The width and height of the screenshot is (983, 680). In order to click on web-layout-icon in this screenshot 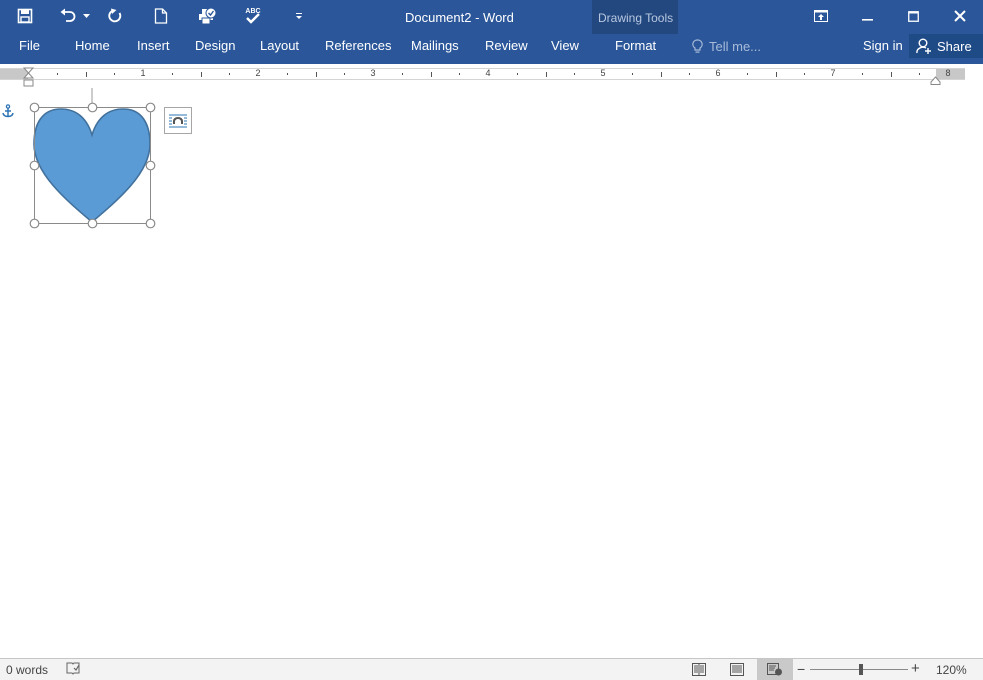, I will do `click(774, 669)`.